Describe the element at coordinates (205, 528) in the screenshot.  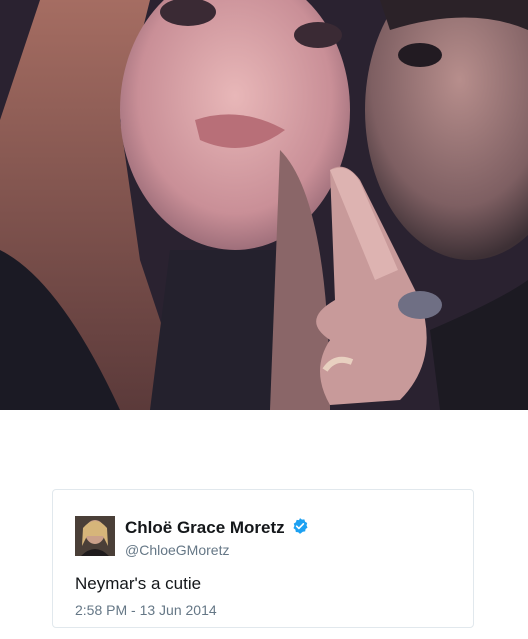
I see `author-display-name: Chloë Grace Moretz` at that location.